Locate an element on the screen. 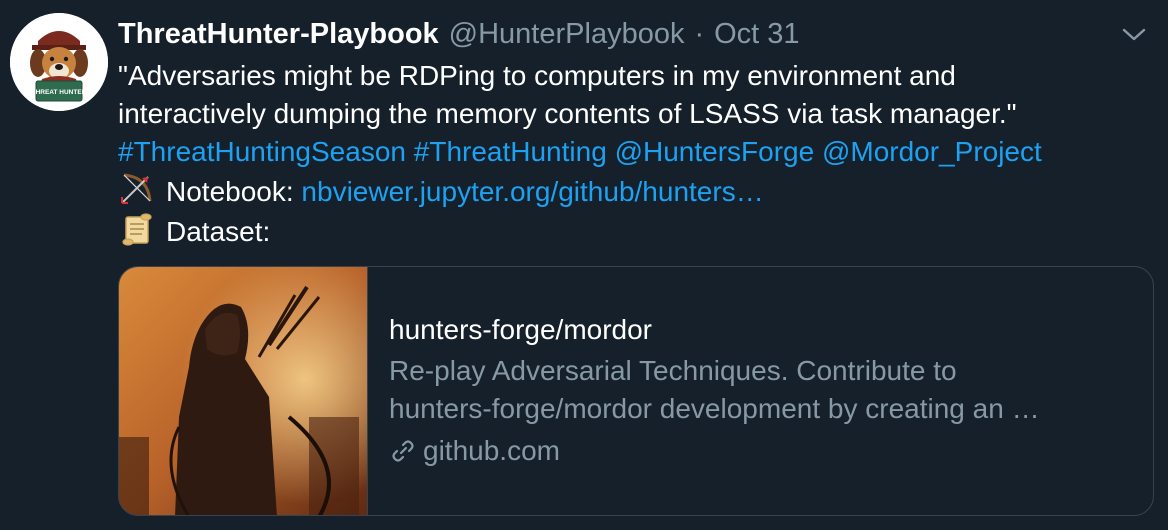  hashtag-link: #ThreatHunting is located at coordinates (510, 151).